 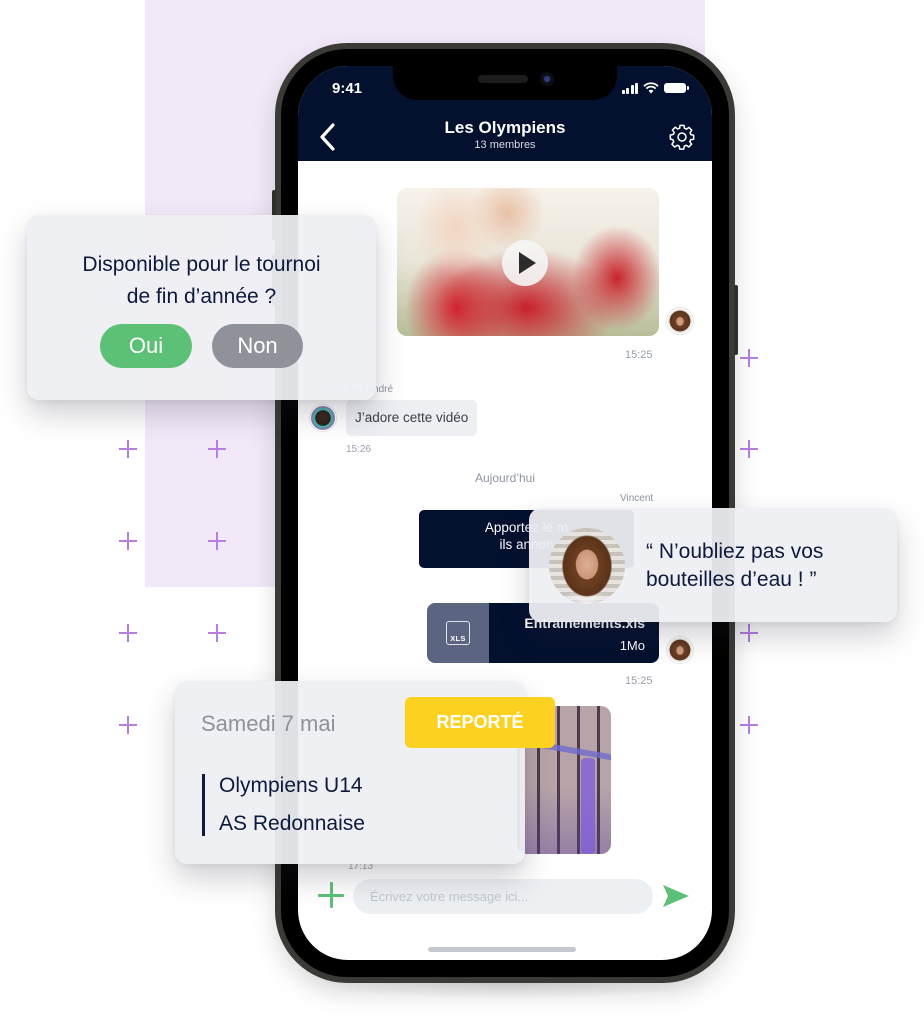 I want to click on xls-file-icon: XLS, so click(x=458, y=633).